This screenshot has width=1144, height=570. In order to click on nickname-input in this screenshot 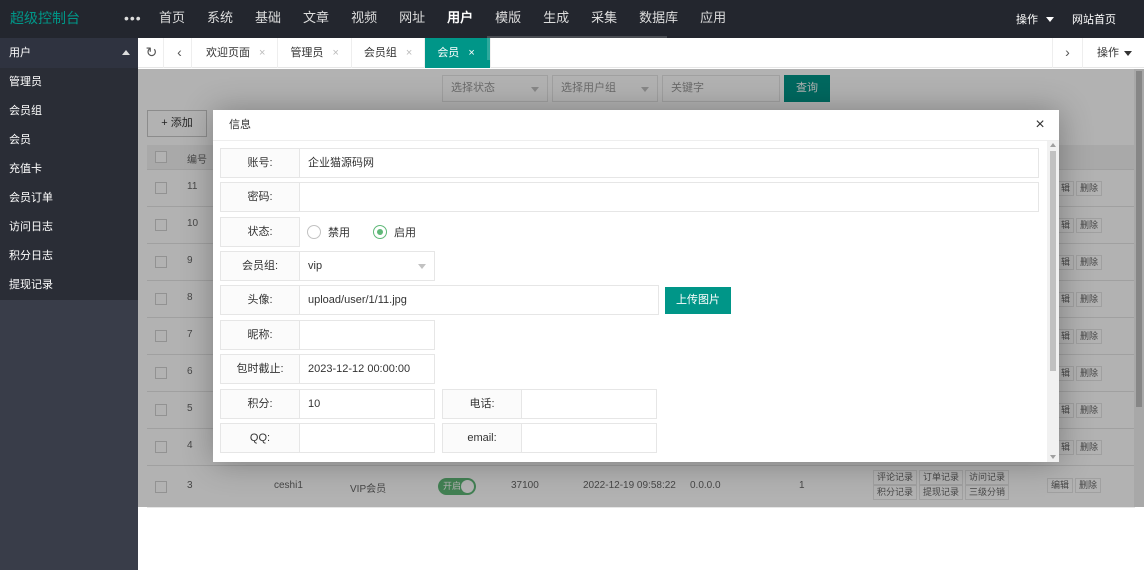, I will do `click(367, 335)`.